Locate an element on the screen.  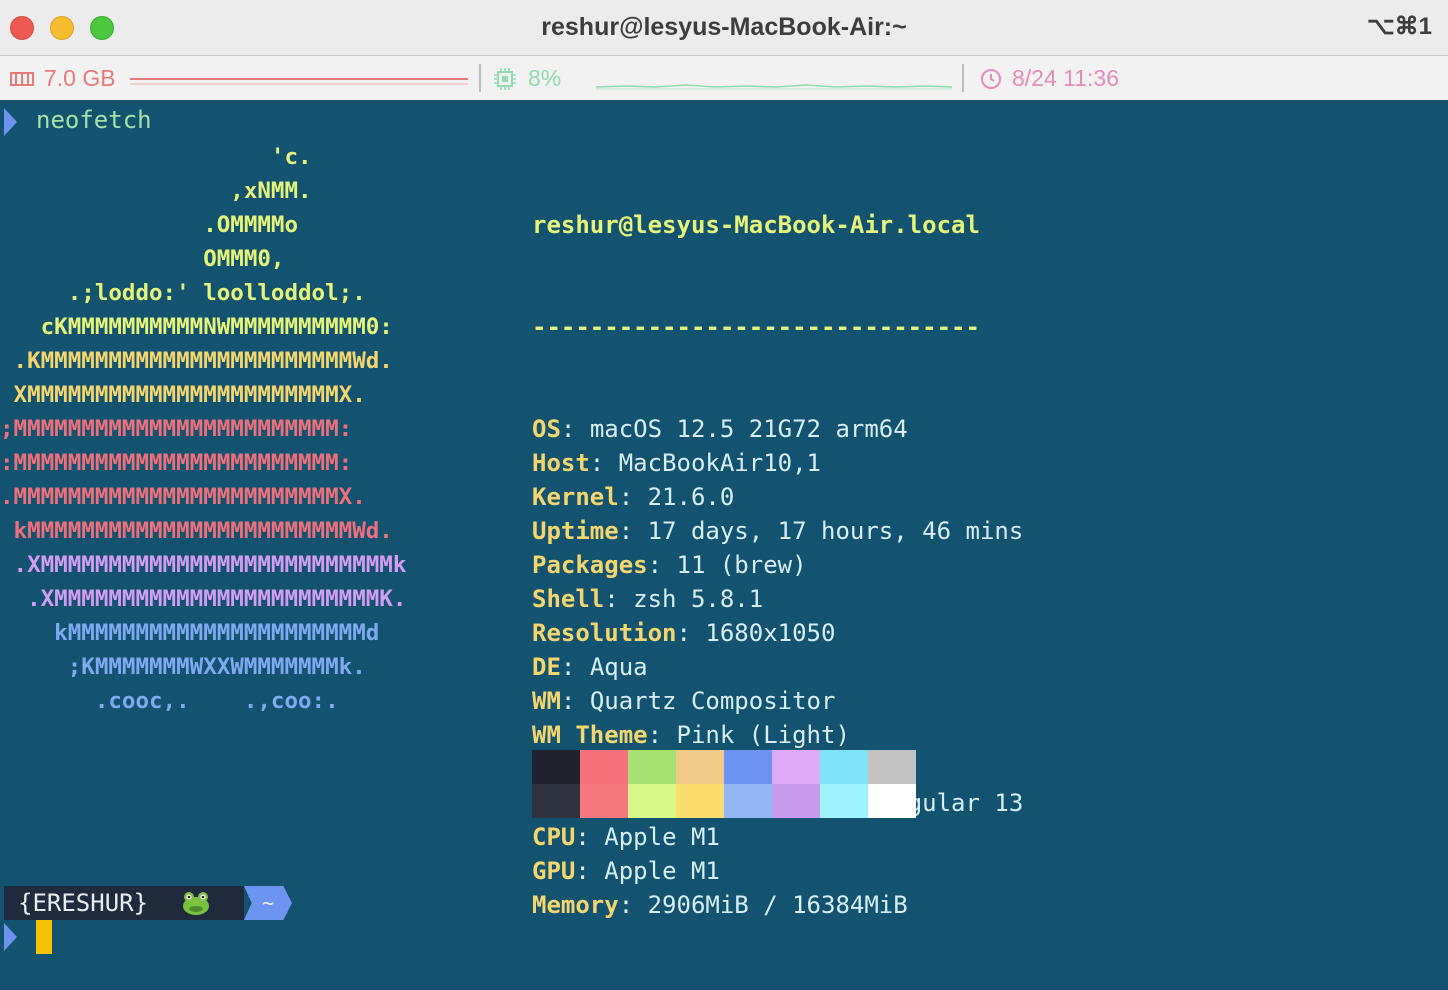
info-row: Uptime: 17 days, 17 hours, 46 mins is located at coordinates (777, 531).